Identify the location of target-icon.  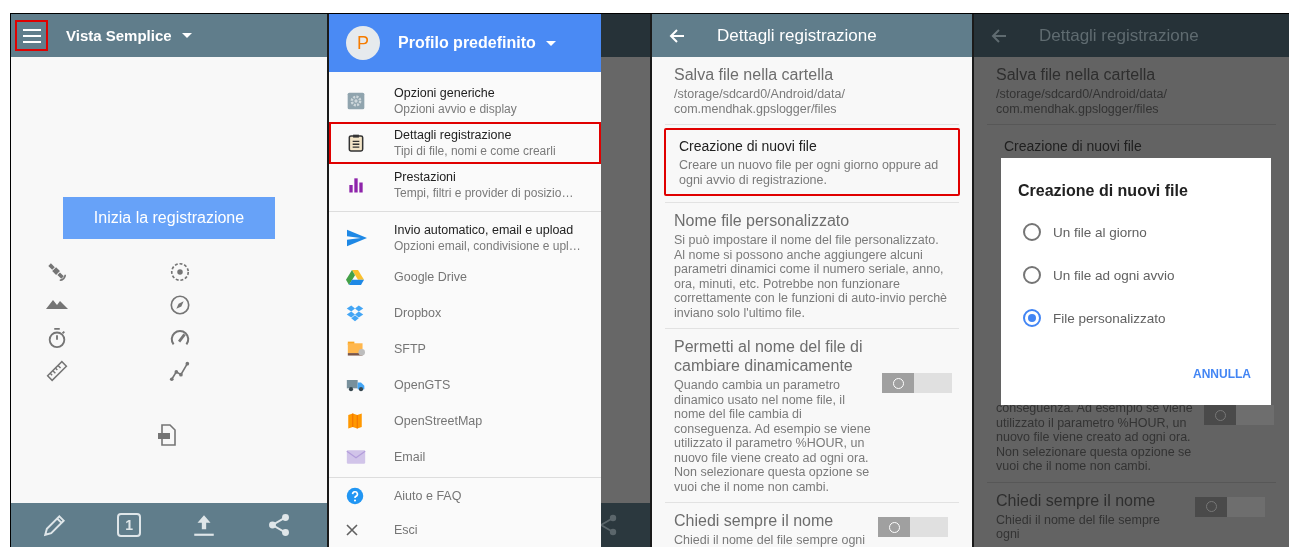
(180, 272).